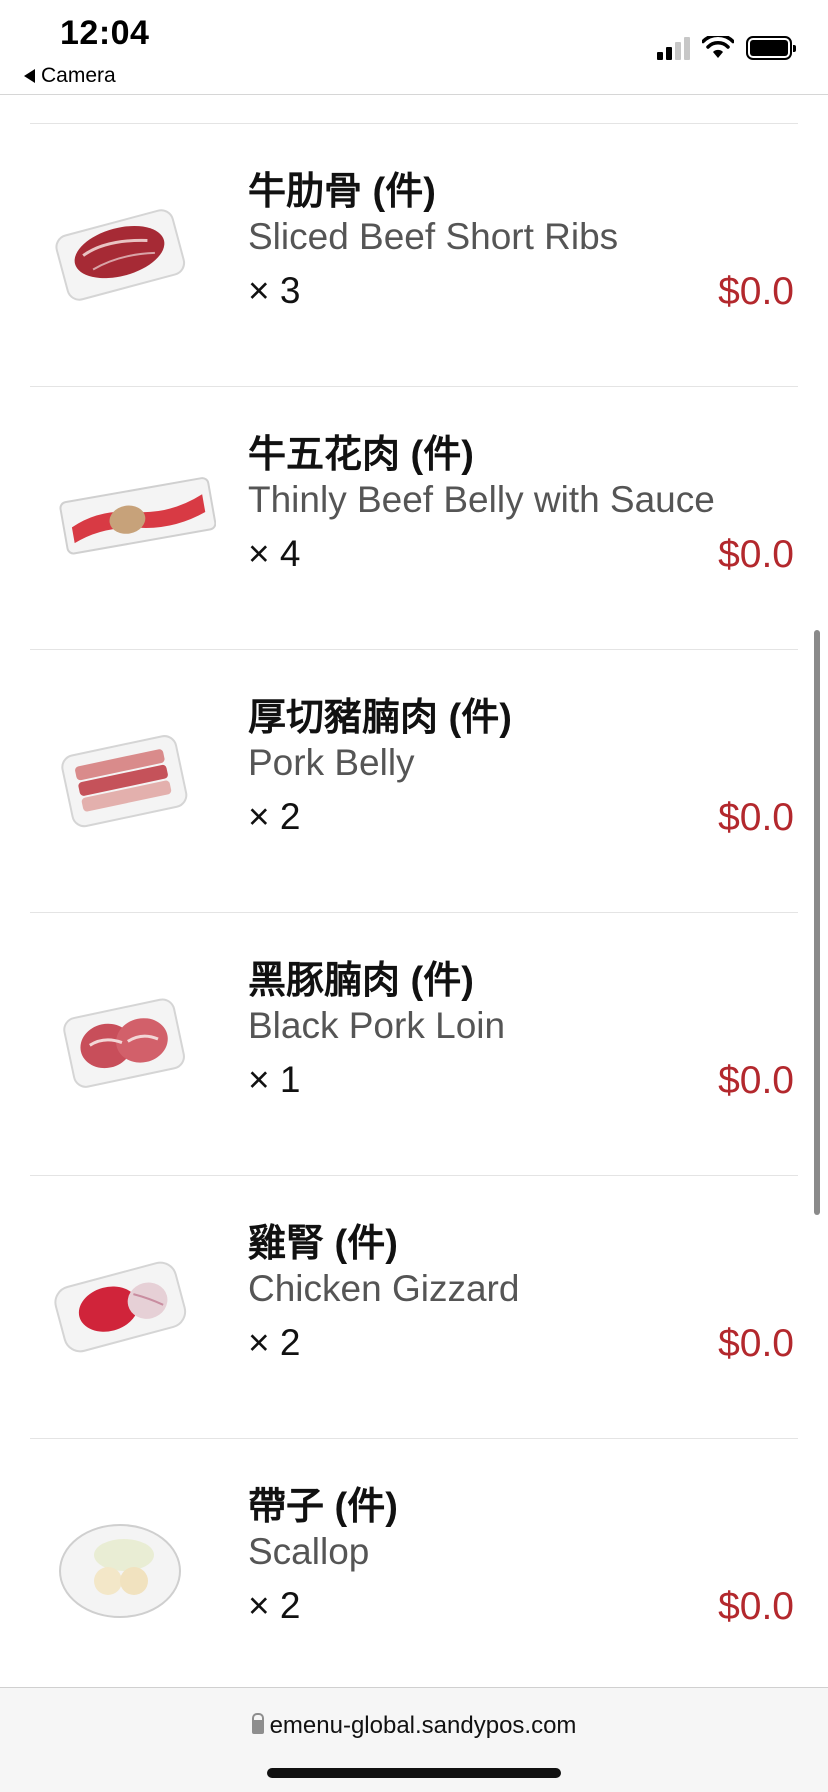  What do you see at coordinates (718, 47) in the screenshot?
I see `wifi-icon` at bounding box center [718, 47].